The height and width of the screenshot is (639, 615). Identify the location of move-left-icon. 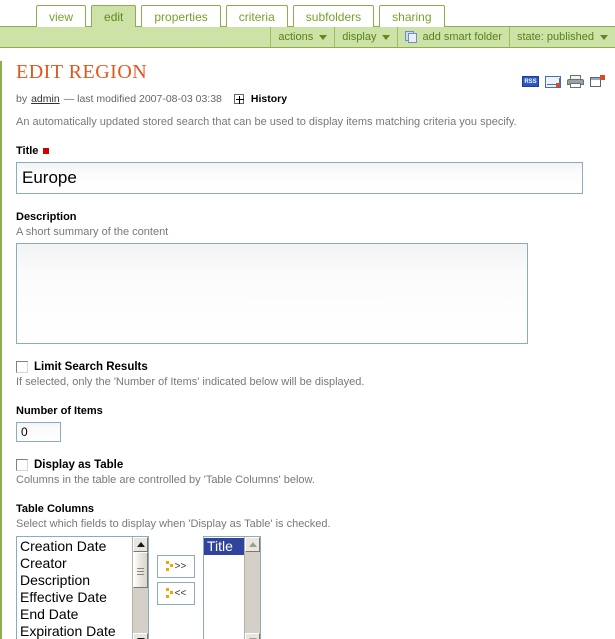
(169, 593).